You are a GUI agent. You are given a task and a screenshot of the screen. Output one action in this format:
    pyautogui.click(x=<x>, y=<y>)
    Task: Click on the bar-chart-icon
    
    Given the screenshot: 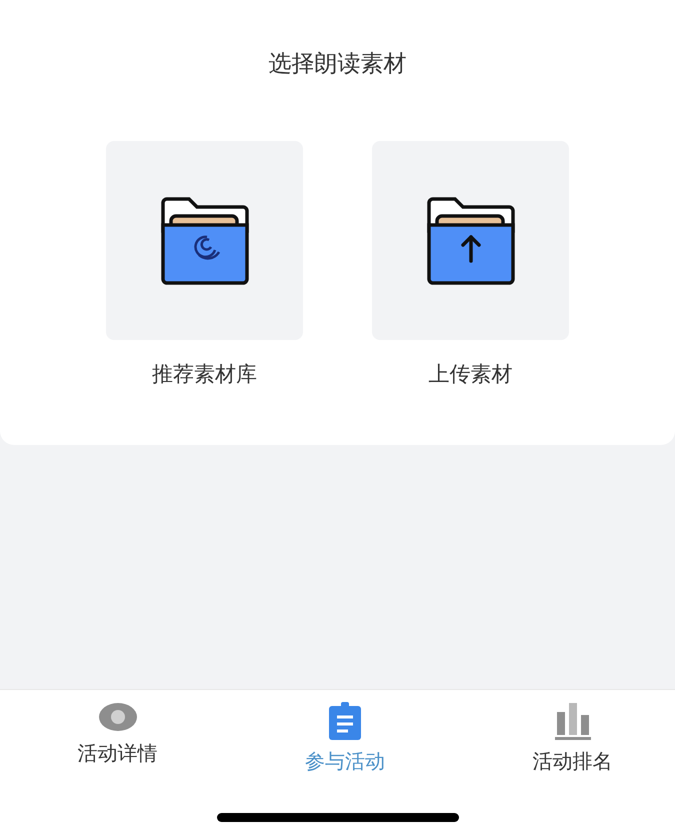 What is the action you would take?
    pyautogui.click(x=572, y=721)
    